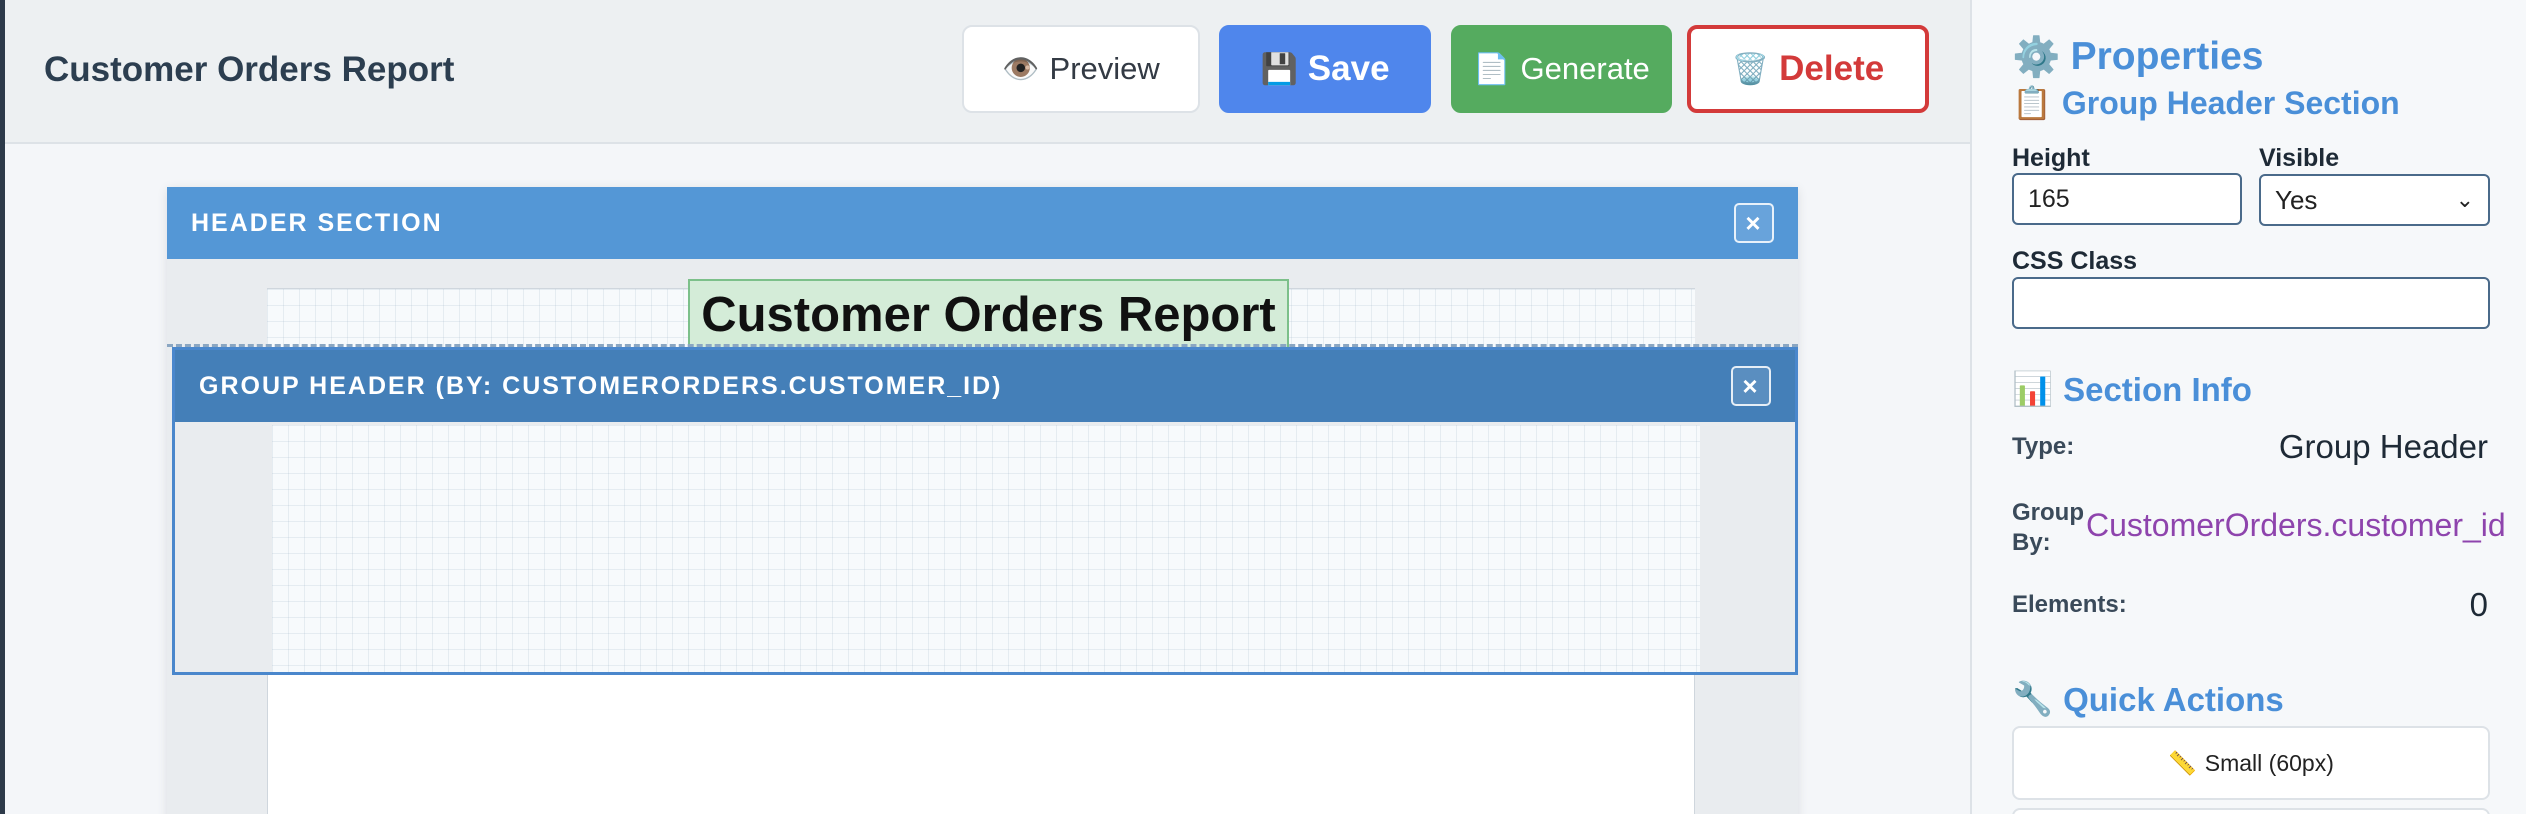 The image size is (2526, 814). What do you see at coordinates (2069, 604) in the screenshot?
I see `elements-label: Elements:` at bounding box center [2069, 604].